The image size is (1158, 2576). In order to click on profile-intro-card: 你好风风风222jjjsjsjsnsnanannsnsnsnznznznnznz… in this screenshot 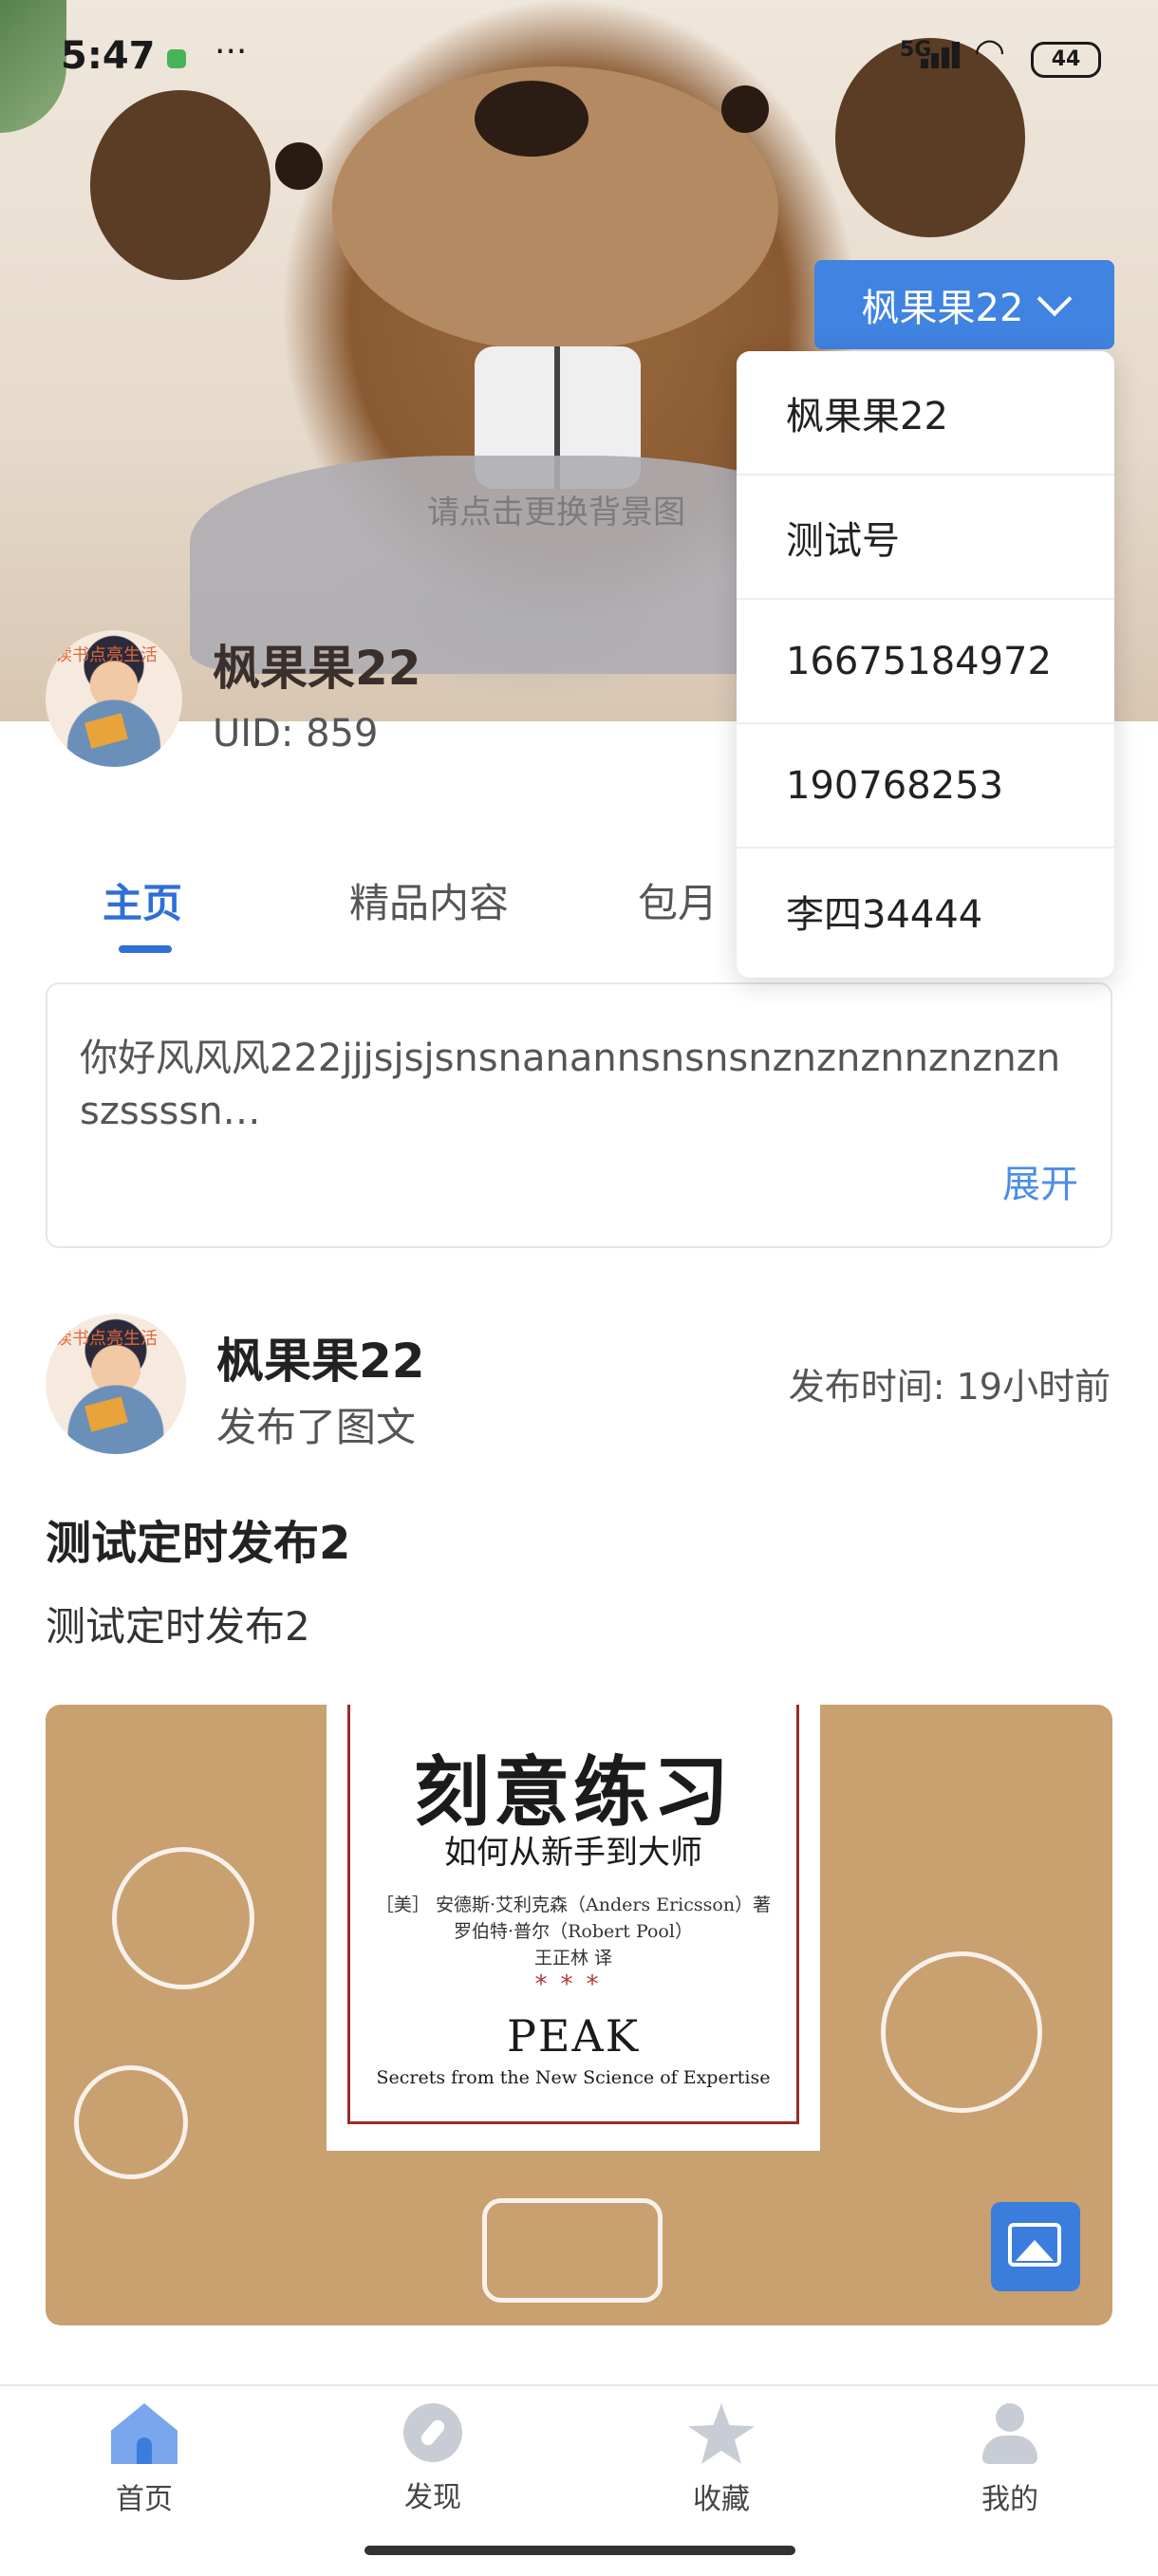, I will do `click(579, 1115)`.